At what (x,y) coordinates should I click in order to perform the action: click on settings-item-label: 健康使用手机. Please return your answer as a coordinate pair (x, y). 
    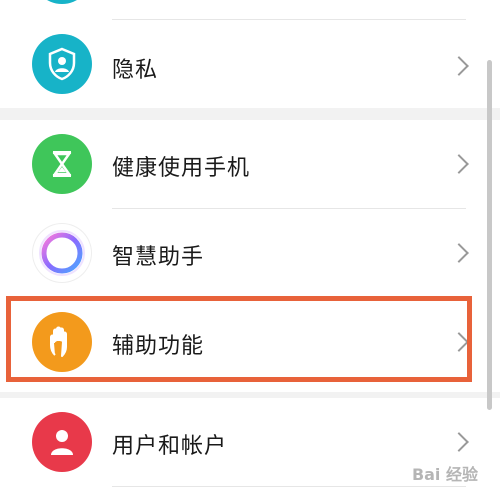
    Looking at the image, I should click on (181, 168).